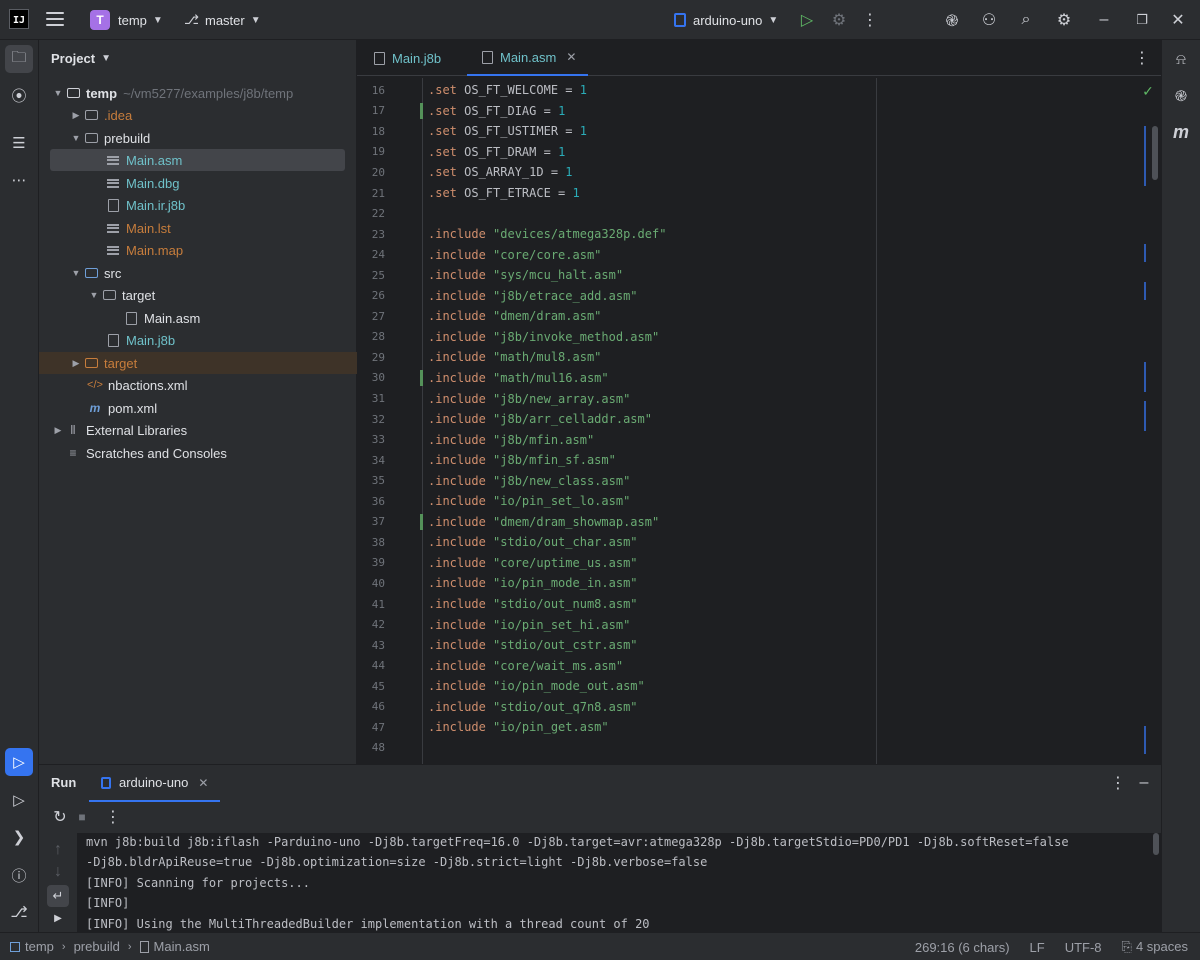  I want to click on run-options-icon: ⋮, so click(1118, 783).